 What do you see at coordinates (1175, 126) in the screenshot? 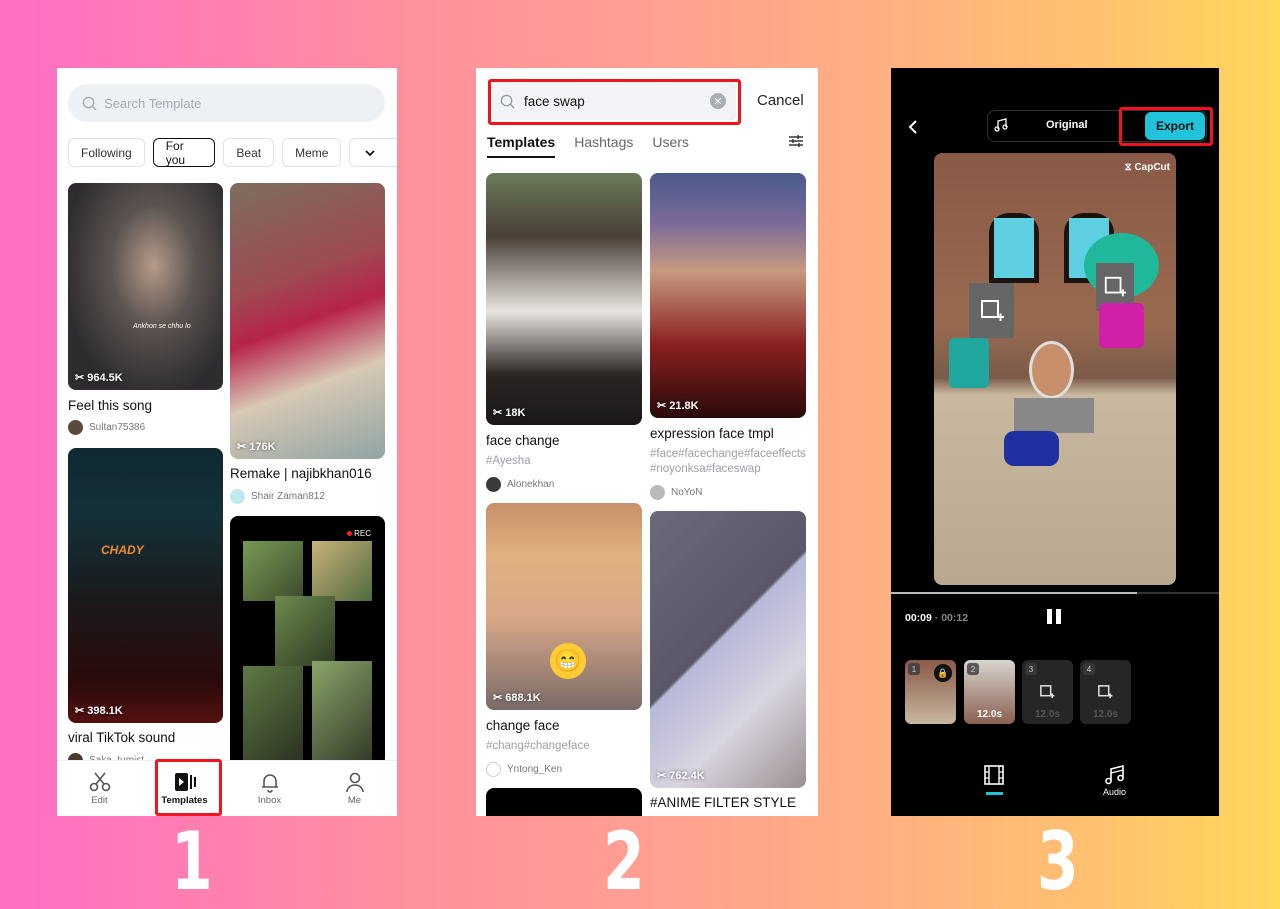
I see `export-button: Export` at bounding box center [1175, 126].